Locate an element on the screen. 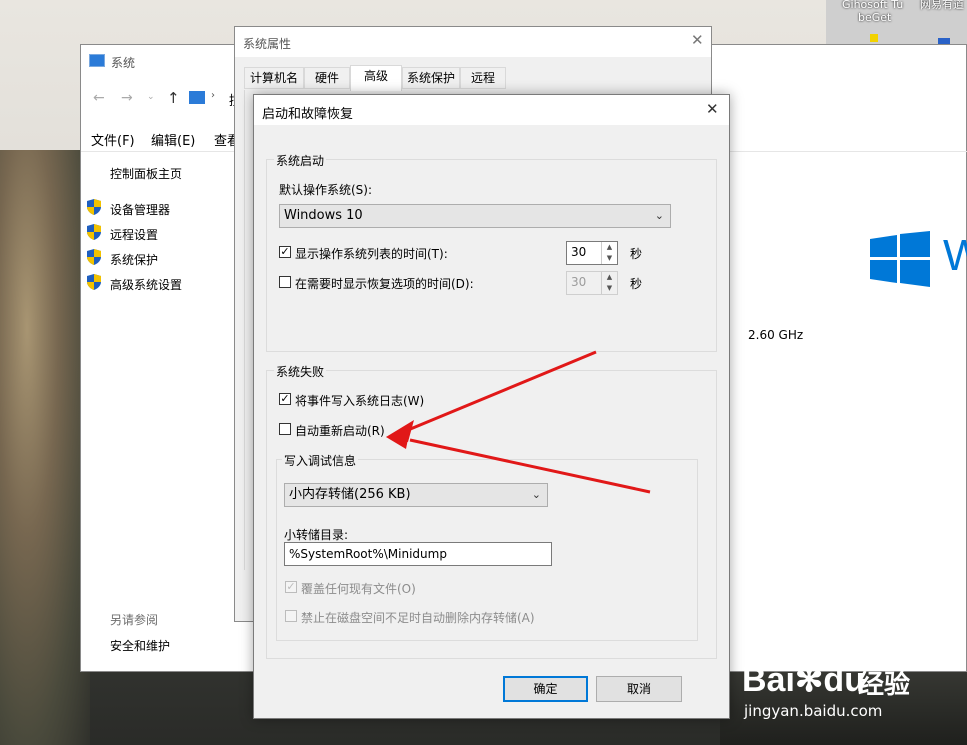 This screenshot has width=967, height=745. paw-icon: ✻ is located at coordinates (809, 680).